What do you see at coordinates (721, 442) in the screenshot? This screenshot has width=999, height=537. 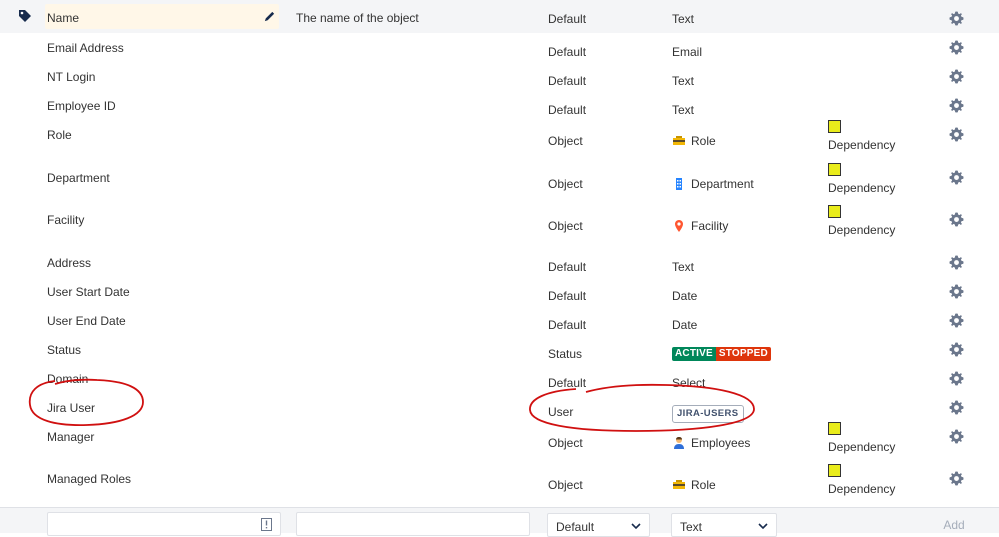 I see `attribute-type: Employees` at bounding box center [721, 442].